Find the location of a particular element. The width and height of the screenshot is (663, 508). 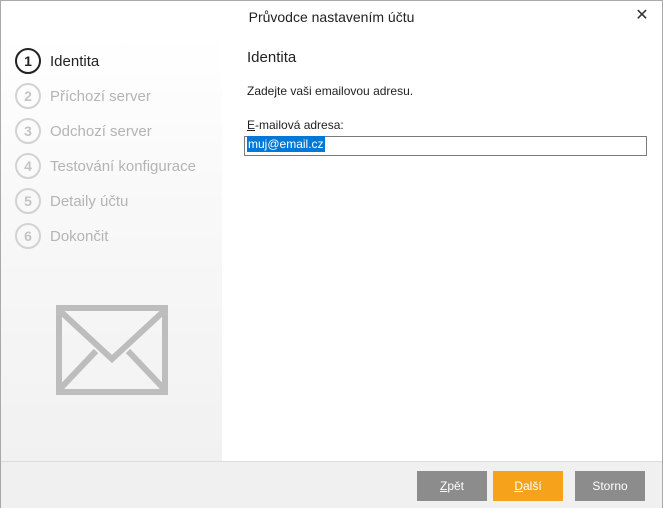

step-testovani-konfigurace: 4 Testování konfigurace is located at coordinates (105, 166).